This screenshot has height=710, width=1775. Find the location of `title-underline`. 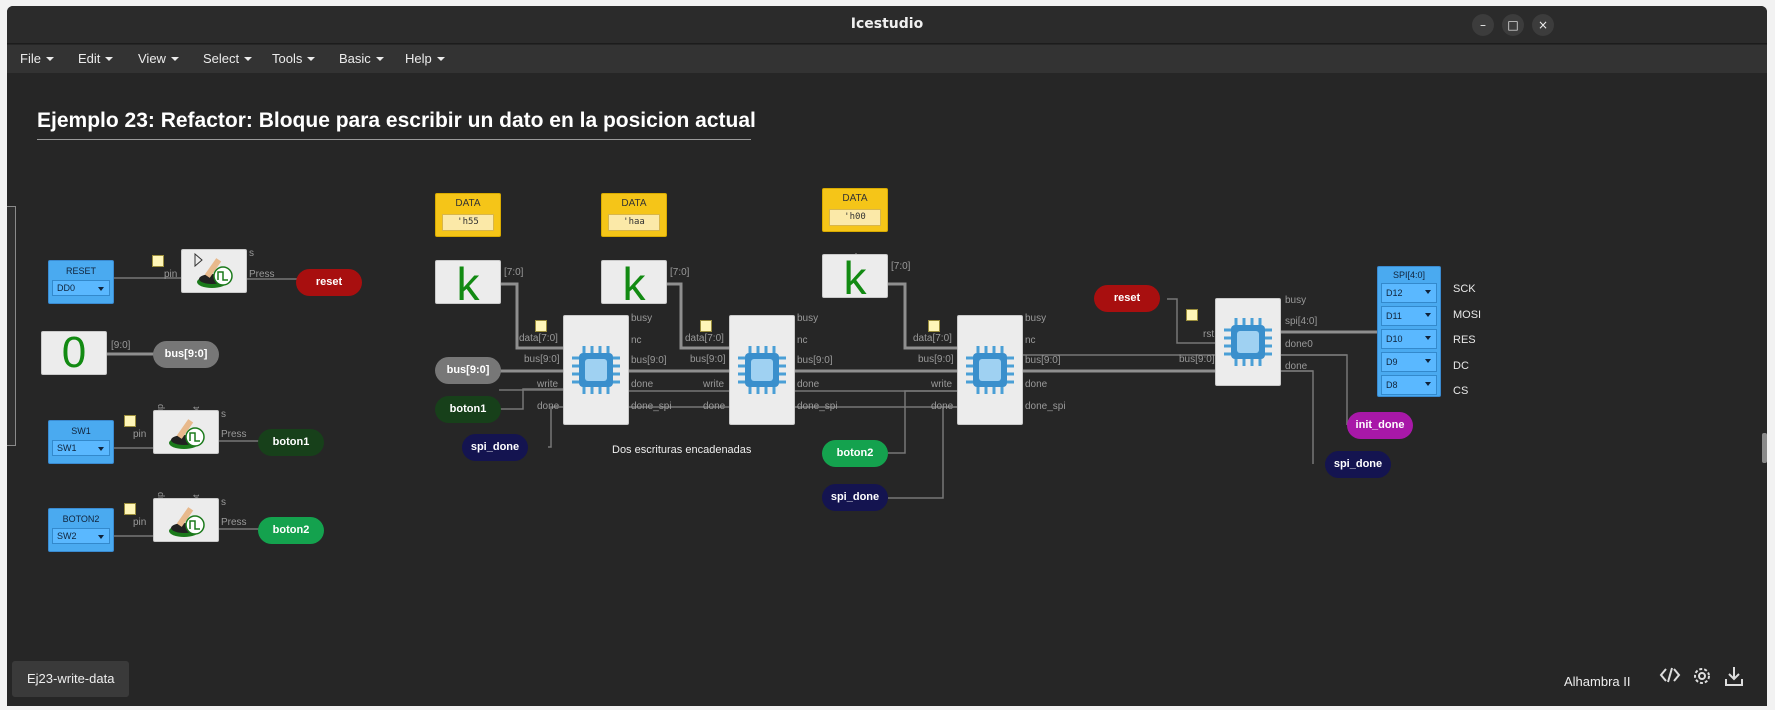

title-underline is located at coordinates (394, 139).